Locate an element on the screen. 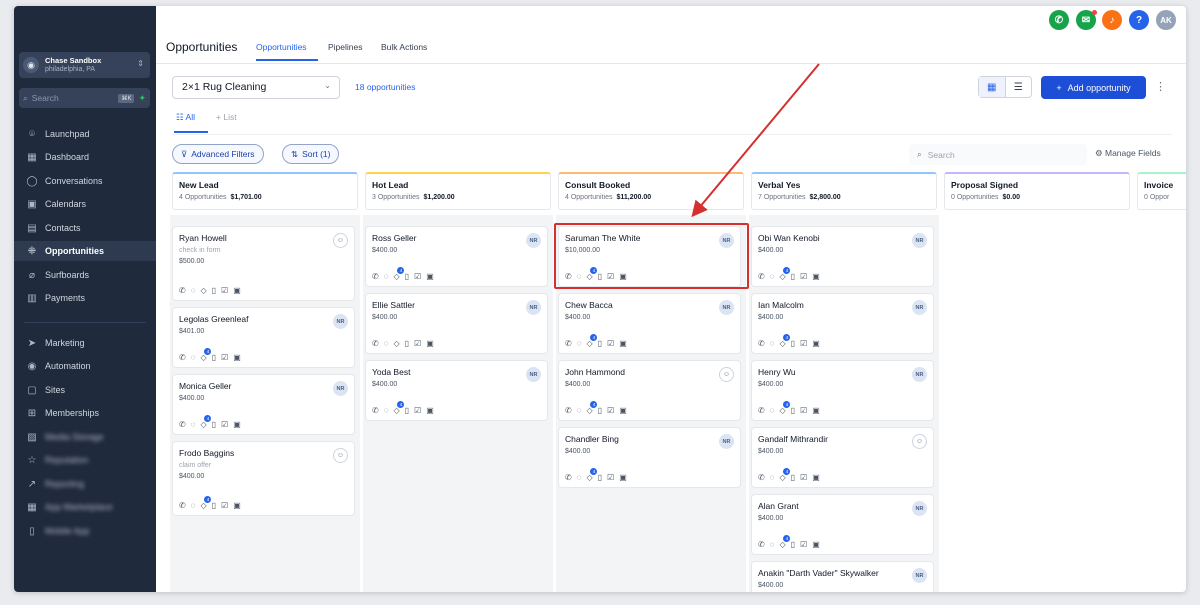  opportunity-card: Ross Geller $400.00 NR ✆ ◌ ◇ 4 ▯ ☑ ▣ is located at coordinates (456, 256).